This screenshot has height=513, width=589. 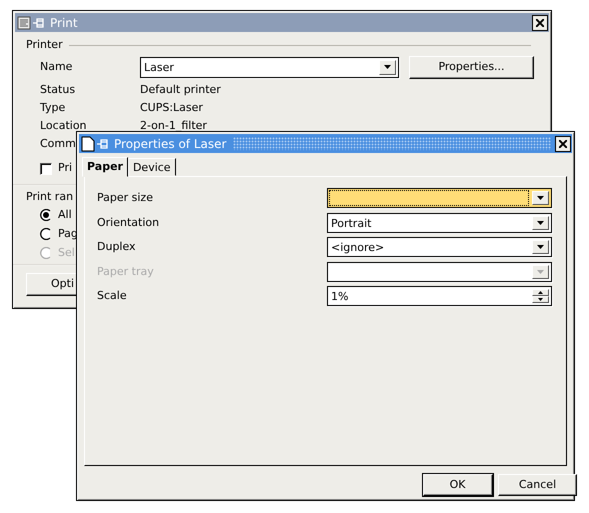 I want to click on radio-label: All, so click(x=65, y=214).